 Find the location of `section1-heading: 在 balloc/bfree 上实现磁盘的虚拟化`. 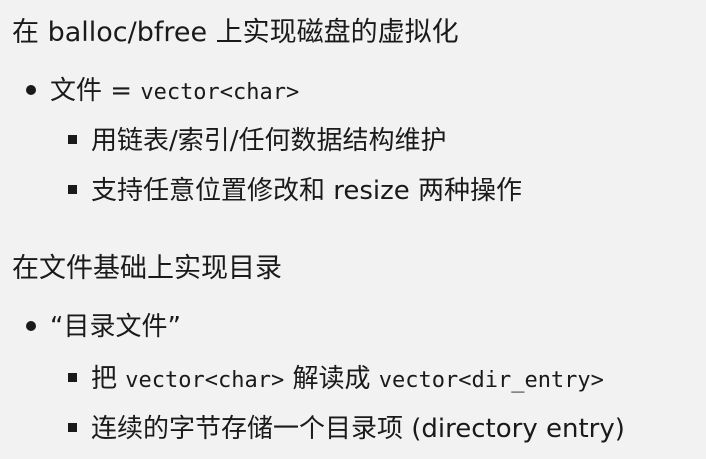

section1-heading: 在 balloc/bfree 上实现磁盘的虚拟化 is located at coordinates (235, 32).